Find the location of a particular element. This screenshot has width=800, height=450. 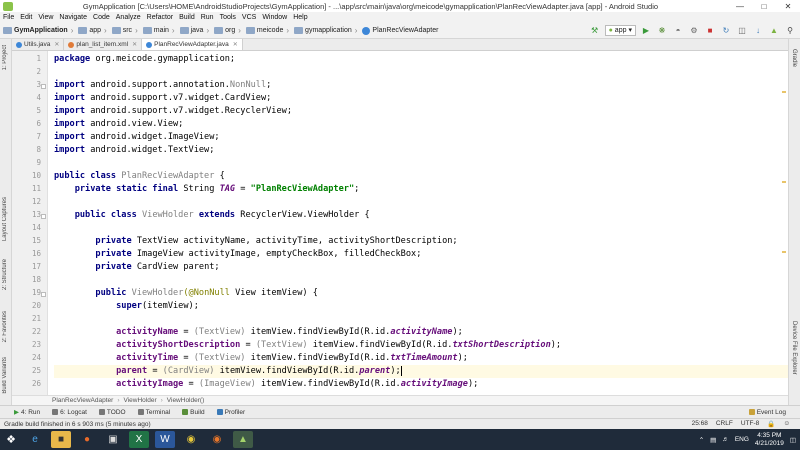

sdk-manager-icon: ↓ is located at coordinates (758, 30).